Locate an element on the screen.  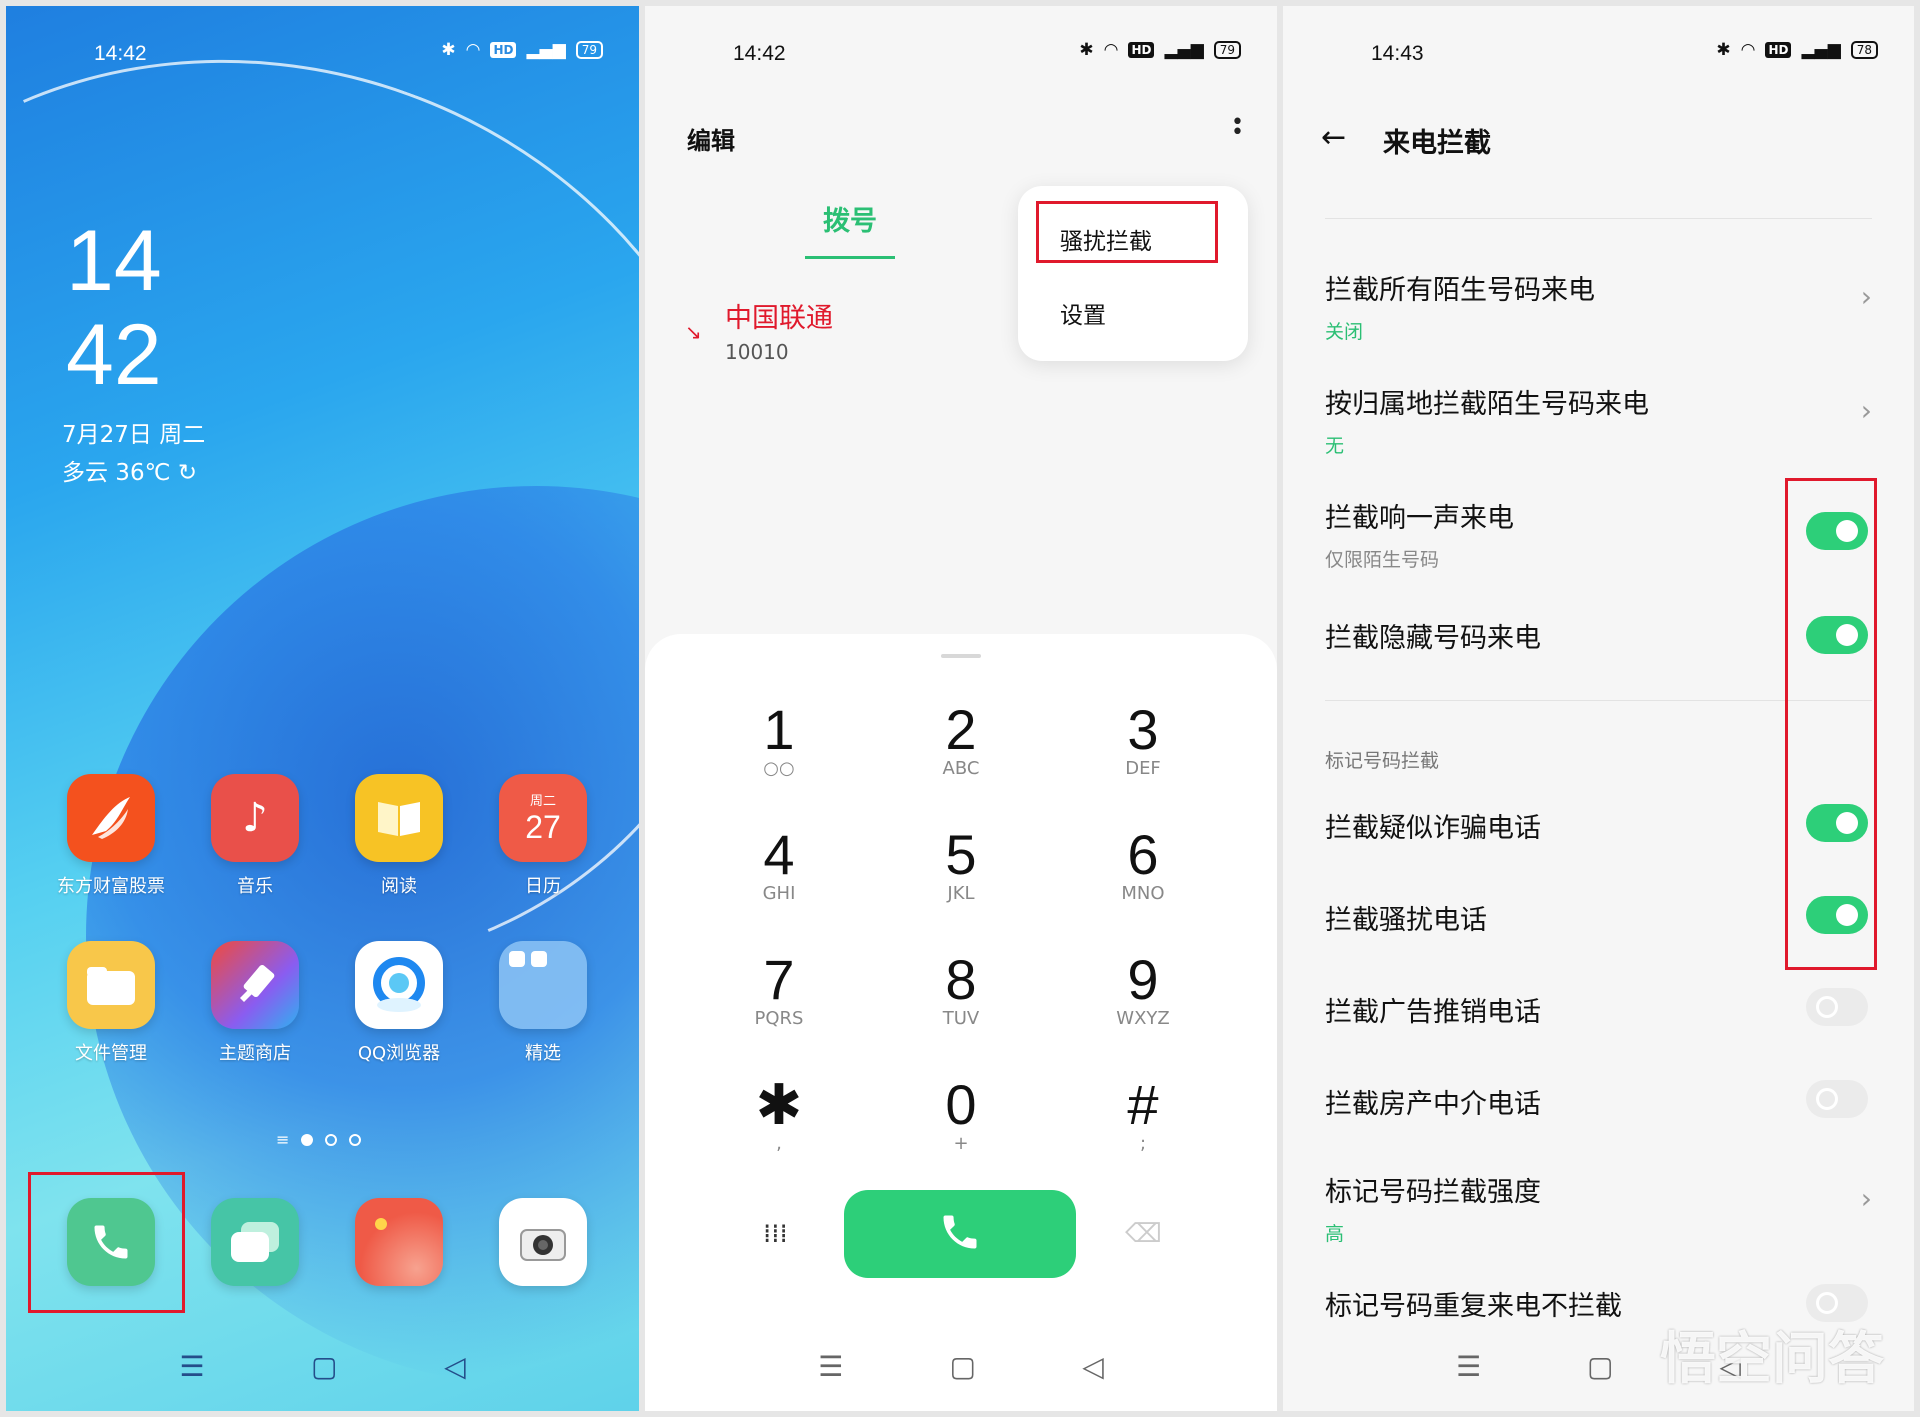
setting-block-strength: 标记号码拦截强度 高 › is located at coordinates (1601, 1208).